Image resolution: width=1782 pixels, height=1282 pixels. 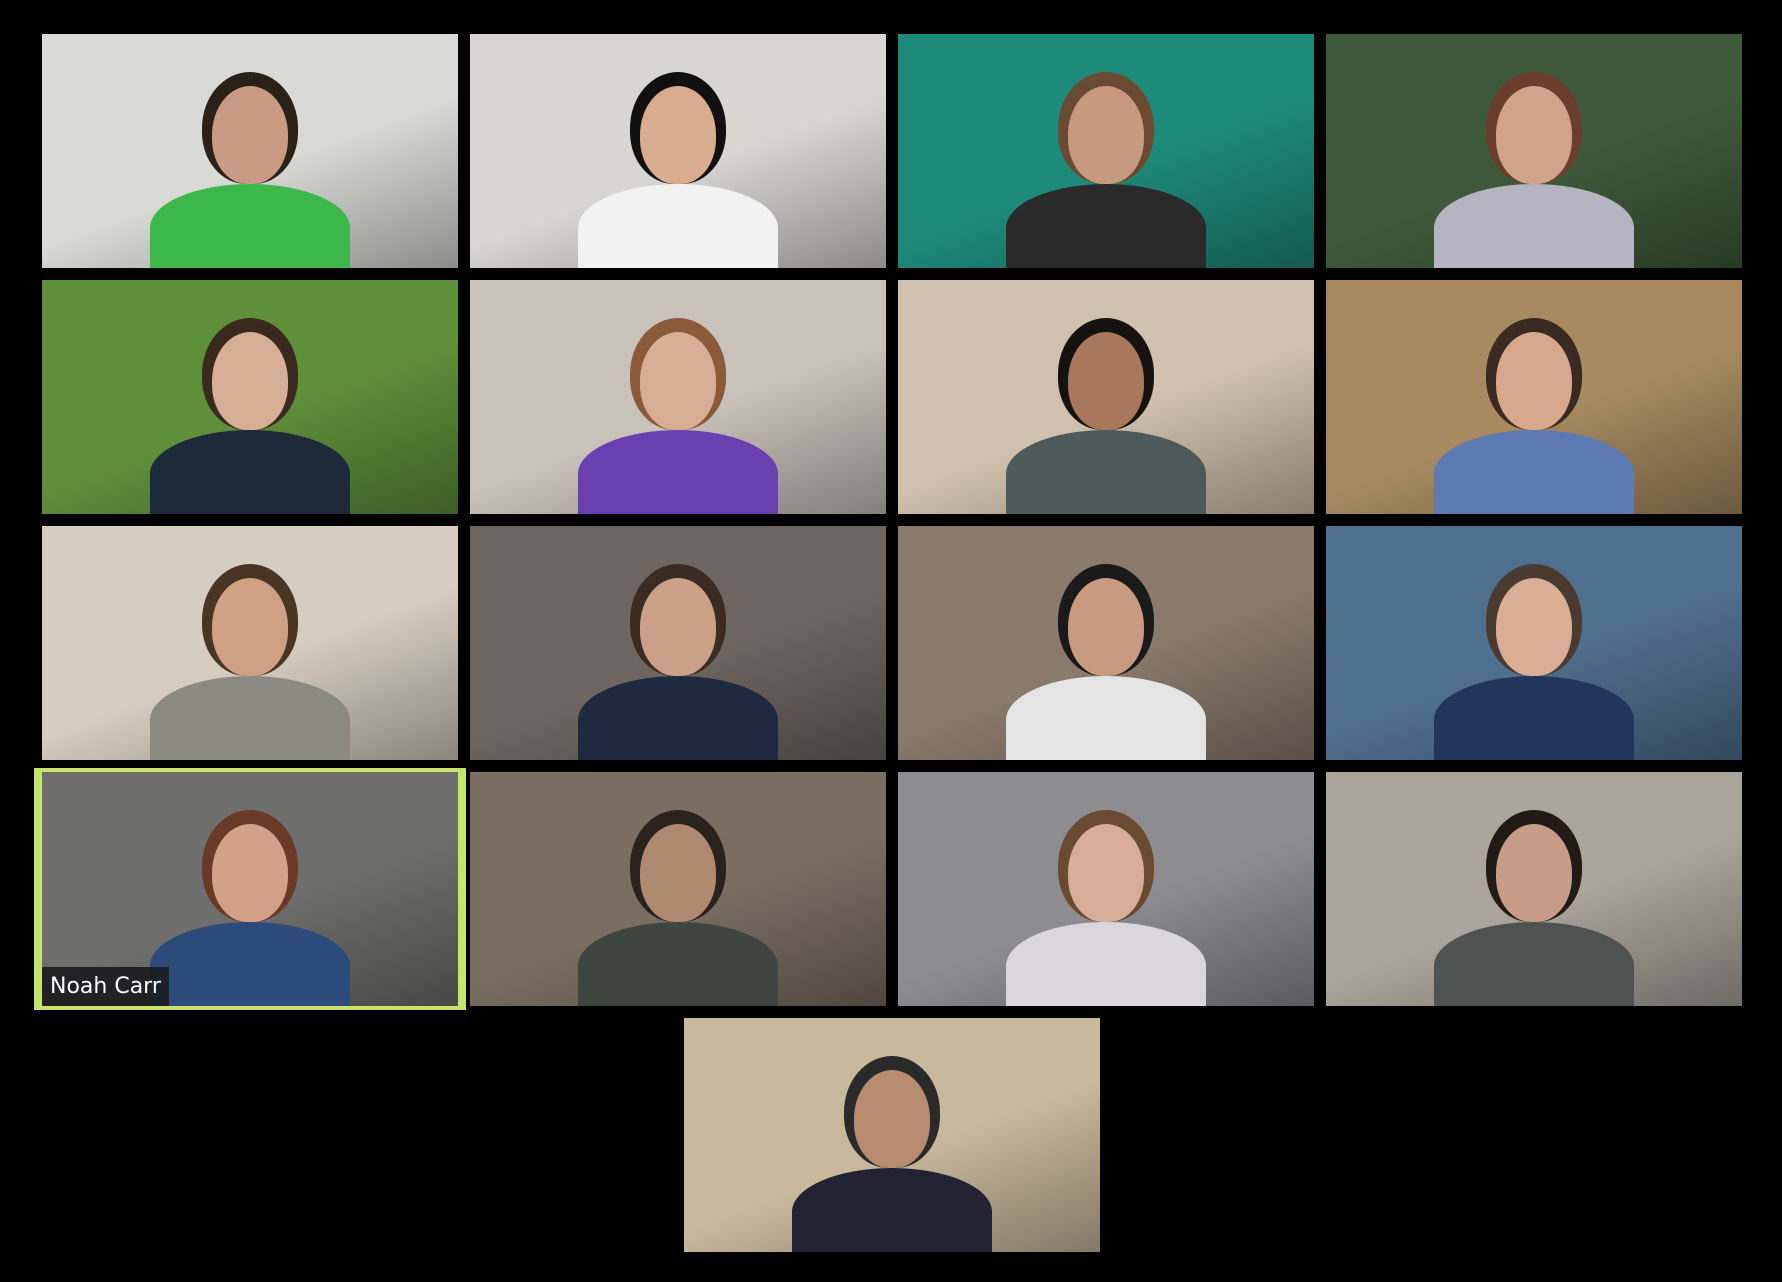 What do you see at coordinates (105, 986) in the screenshot?
I see `participant-name-label: Noah Carr` at bounding box center [105, 986].